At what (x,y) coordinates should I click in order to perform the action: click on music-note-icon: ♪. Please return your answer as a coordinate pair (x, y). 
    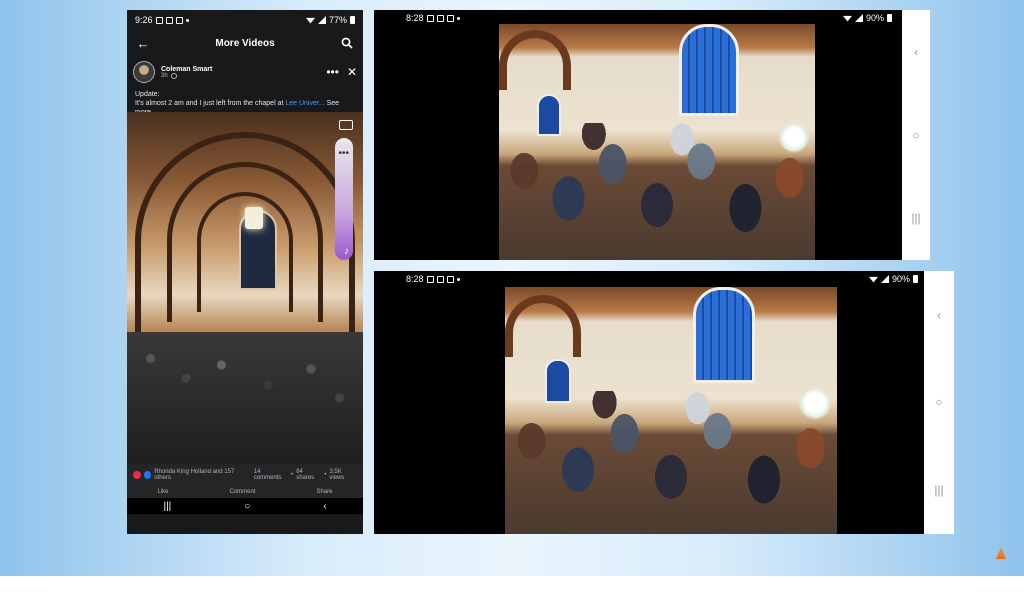
    Looking at the image, I should click on (346, 251).